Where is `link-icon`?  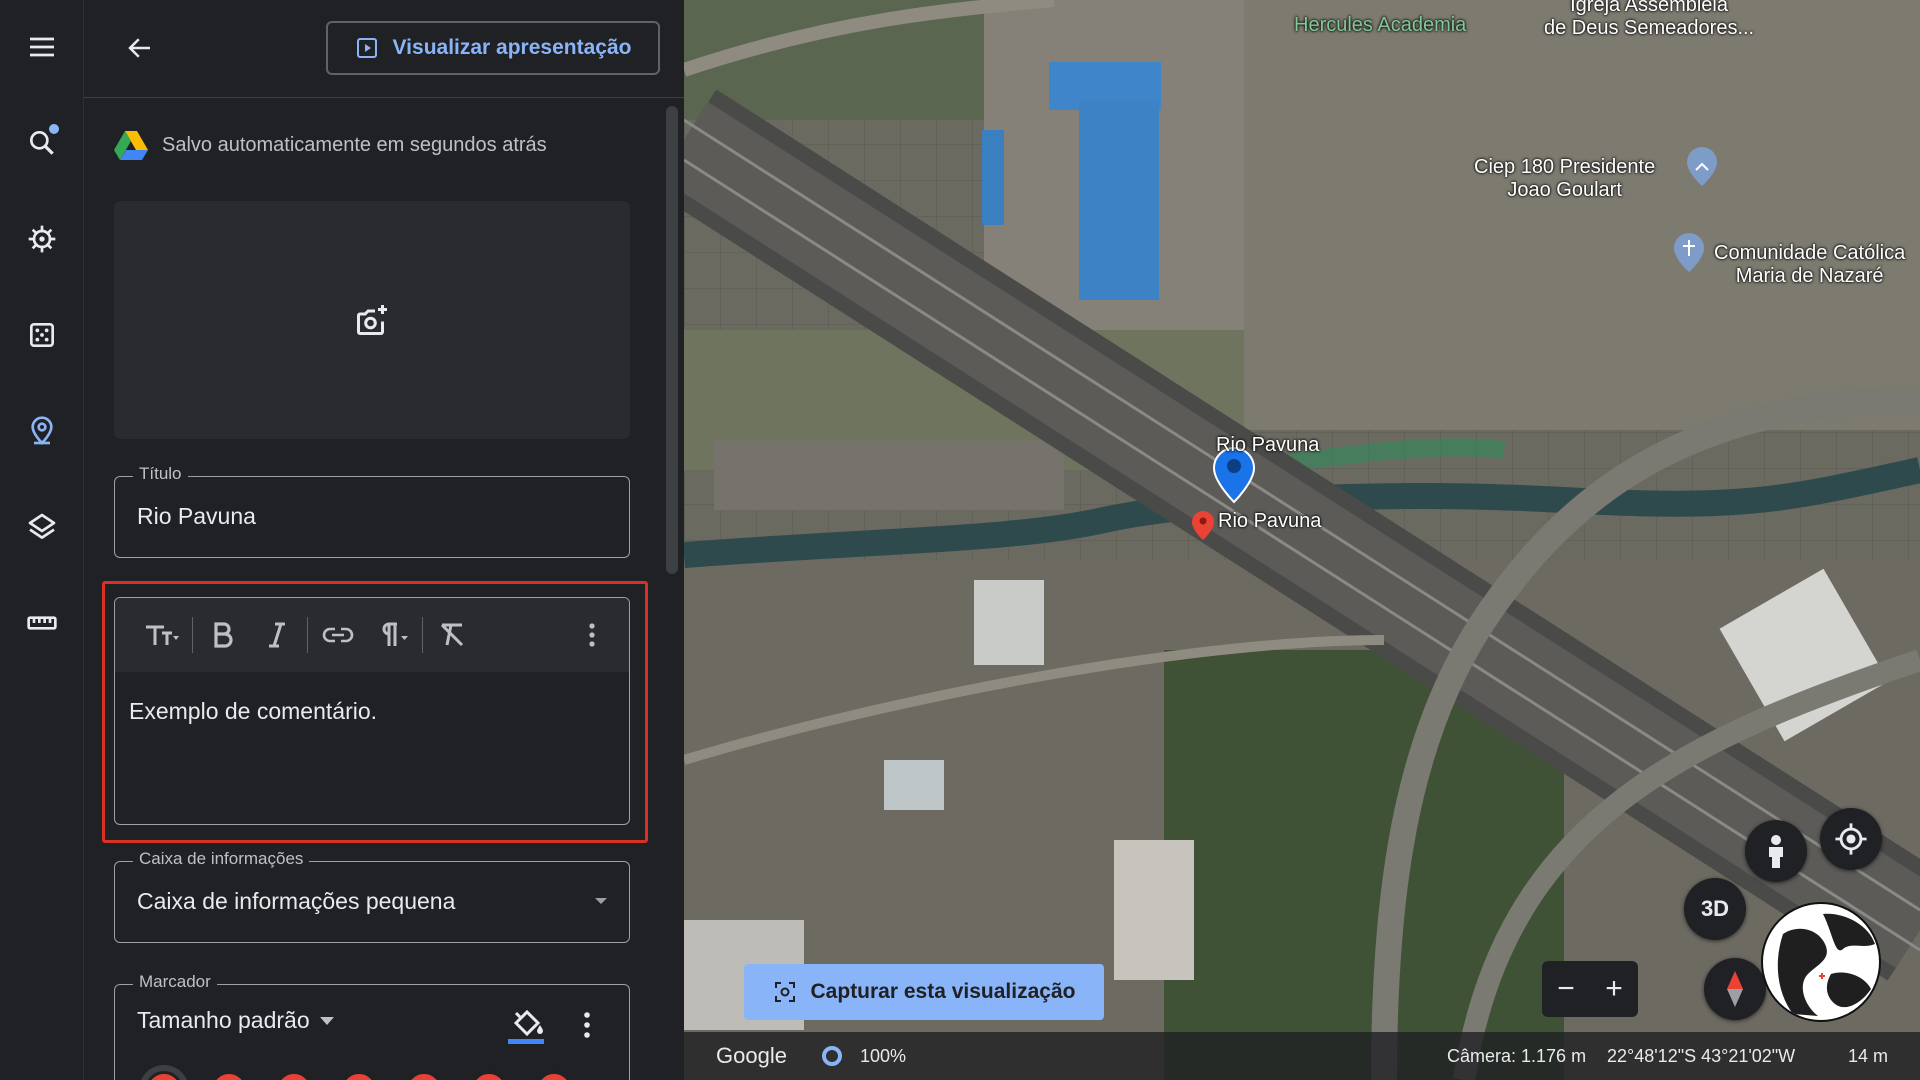
link-icon is located at coordinates (338, 635).